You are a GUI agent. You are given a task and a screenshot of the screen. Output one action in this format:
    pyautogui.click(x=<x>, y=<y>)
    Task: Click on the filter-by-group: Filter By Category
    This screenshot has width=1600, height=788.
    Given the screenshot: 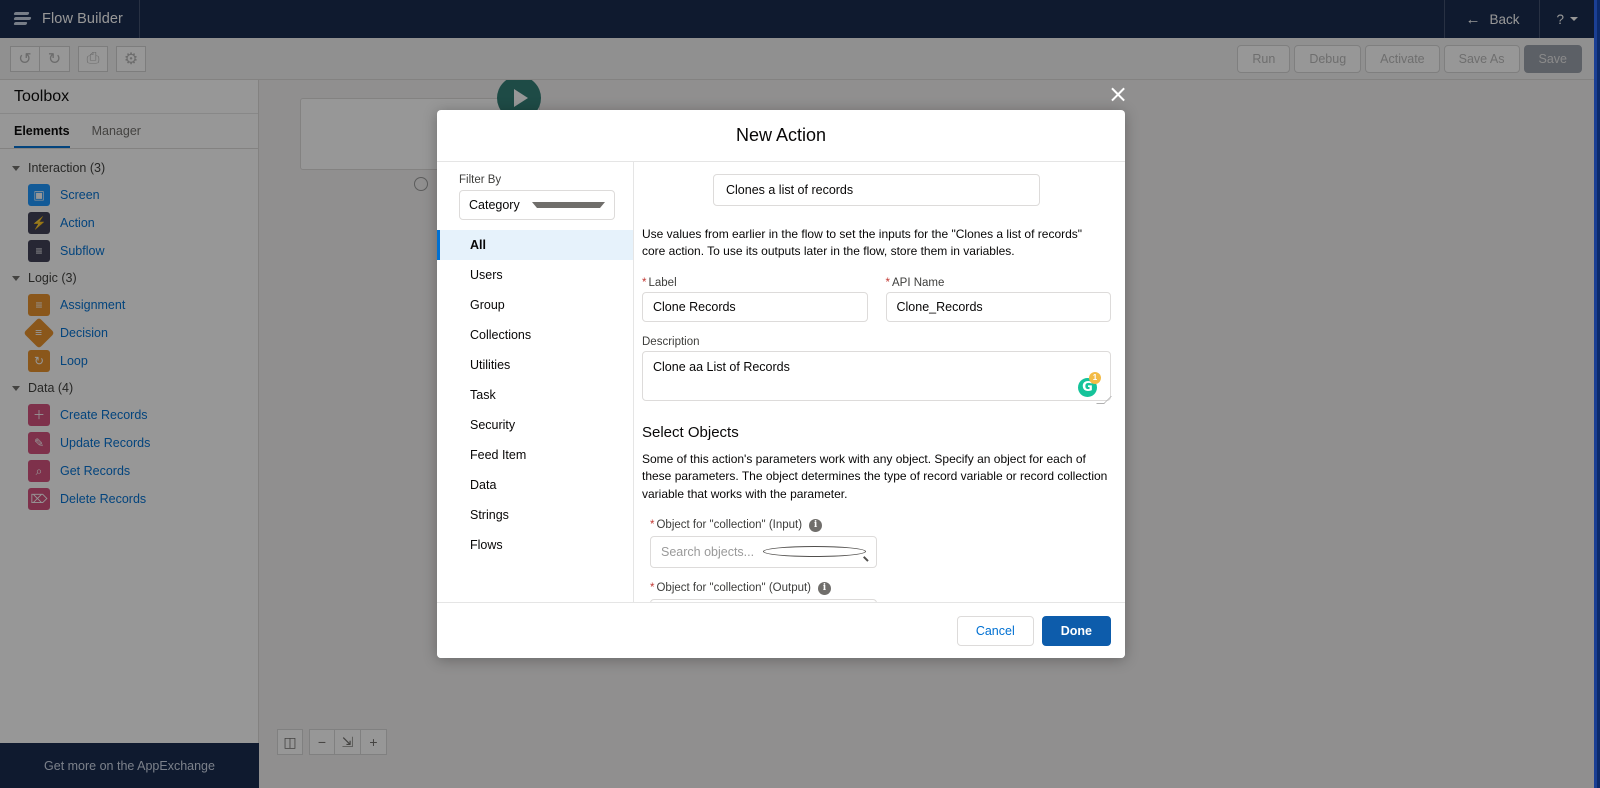 What is the action you would take?
    pyautogui.click(x=535, y=202)
    